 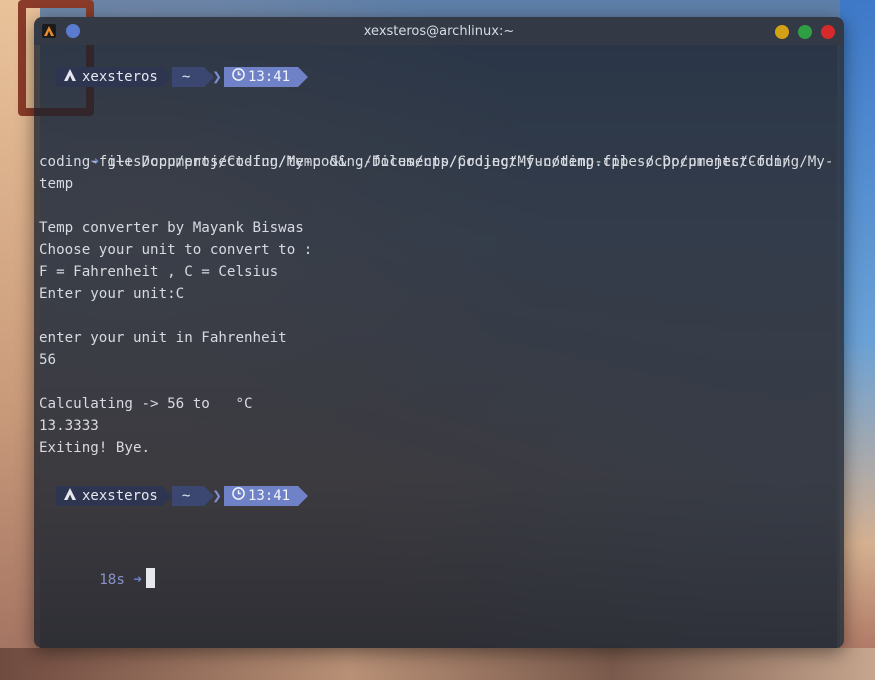 What do you see at coordinates (782, 32) in the screenshot?
I see `minimize-button` at bounding box center [782, 32].